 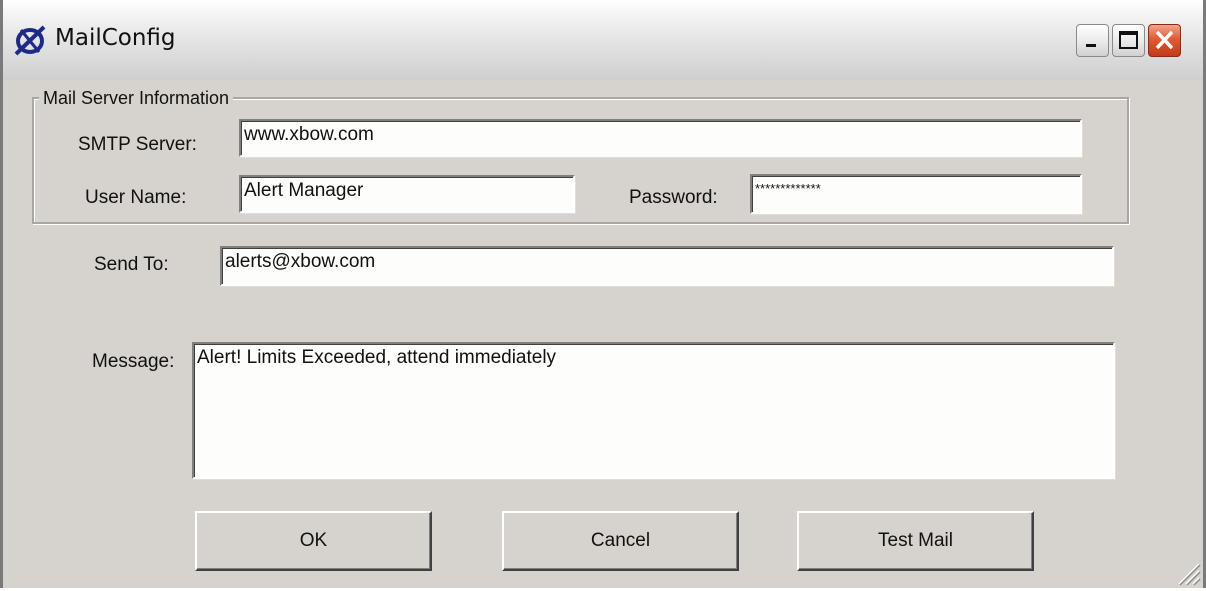 I want to click on user-name-input: Alert Manager, so click(x=407, y=194).